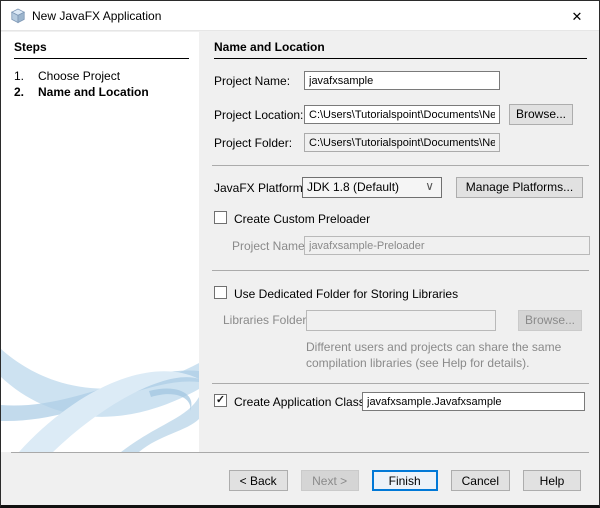 This screenshot has width=600, height=508. I want to click on use-dedicated-folder-checkbox, so click(220, 292).